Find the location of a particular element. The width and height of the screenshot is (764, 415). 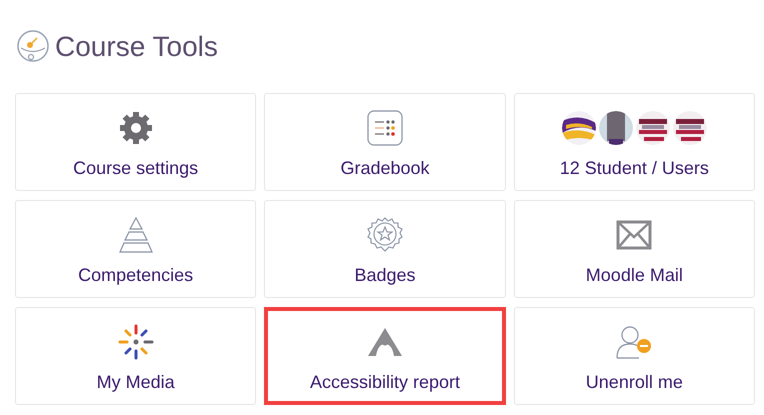

tool-tile: Course settings is located at coordinates (135, 142).